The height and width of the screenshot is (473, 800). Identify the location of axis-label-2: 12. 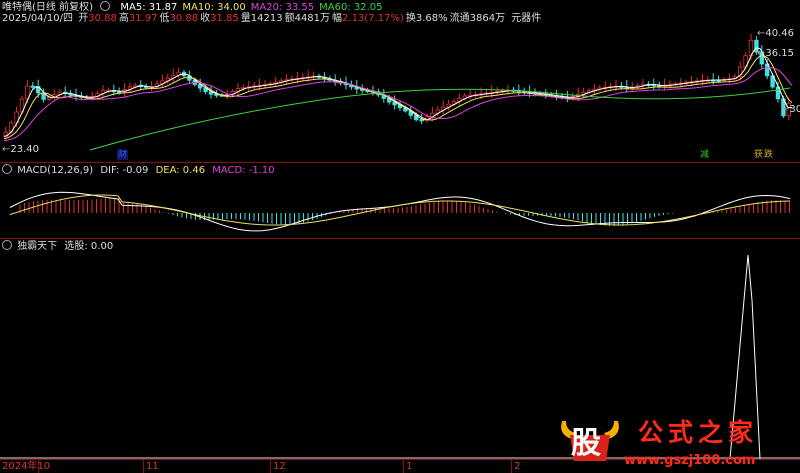
(279, 466).